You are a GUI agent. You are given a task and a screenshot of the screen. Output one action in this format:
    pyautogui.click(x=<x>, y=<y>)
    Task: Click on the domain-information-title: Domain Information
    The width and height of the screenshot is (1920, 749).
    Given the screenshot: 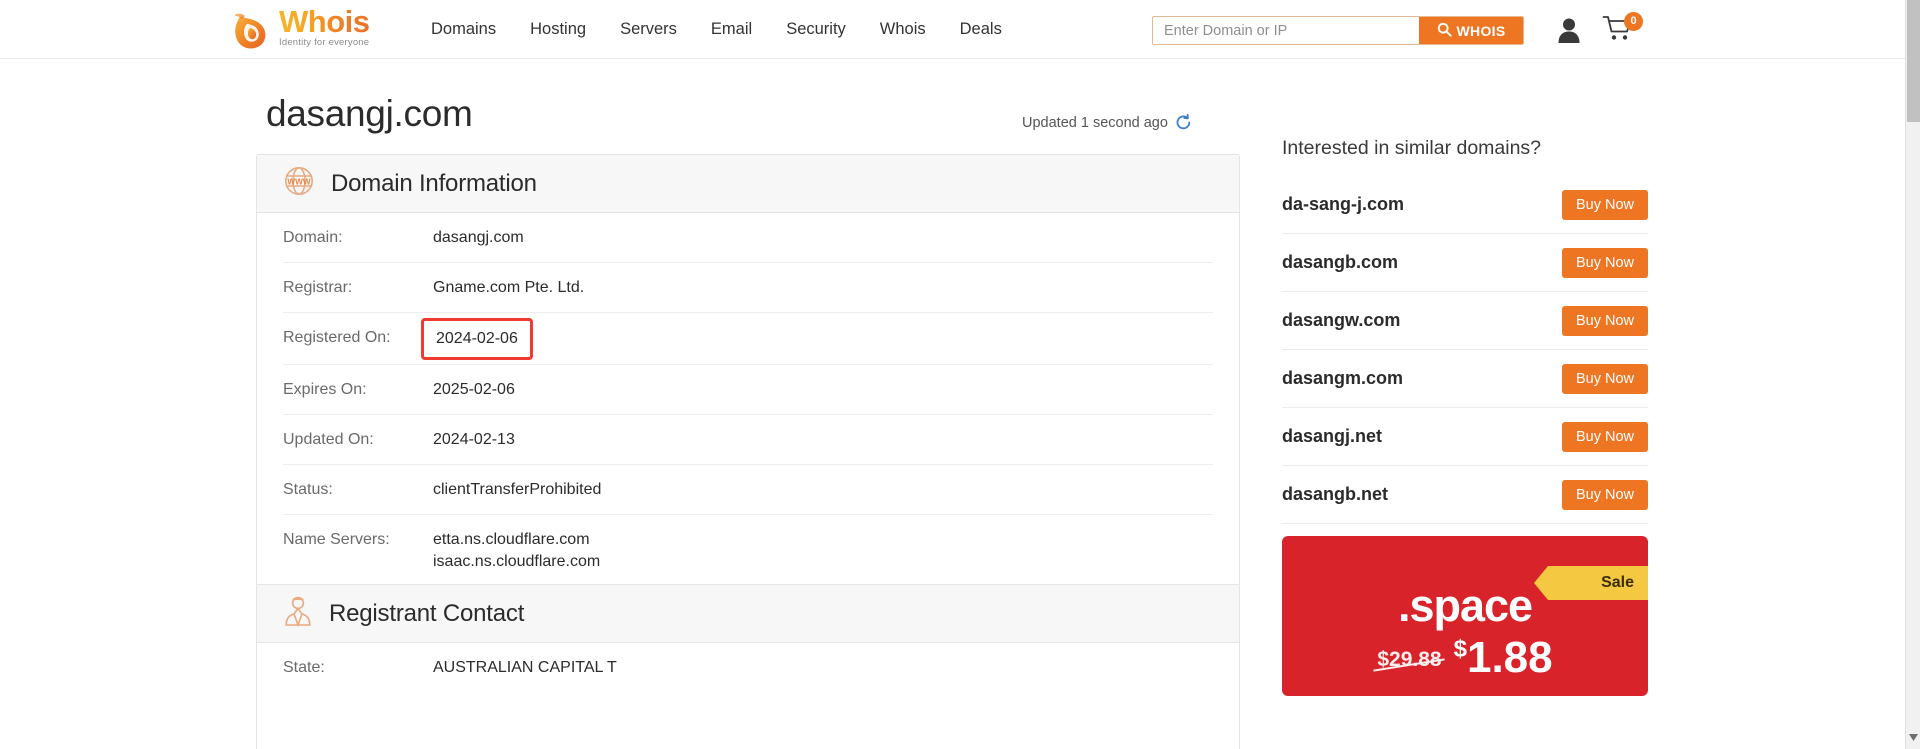 What is the action you would take?
    pyautogui.click(x=434, y=183)
    